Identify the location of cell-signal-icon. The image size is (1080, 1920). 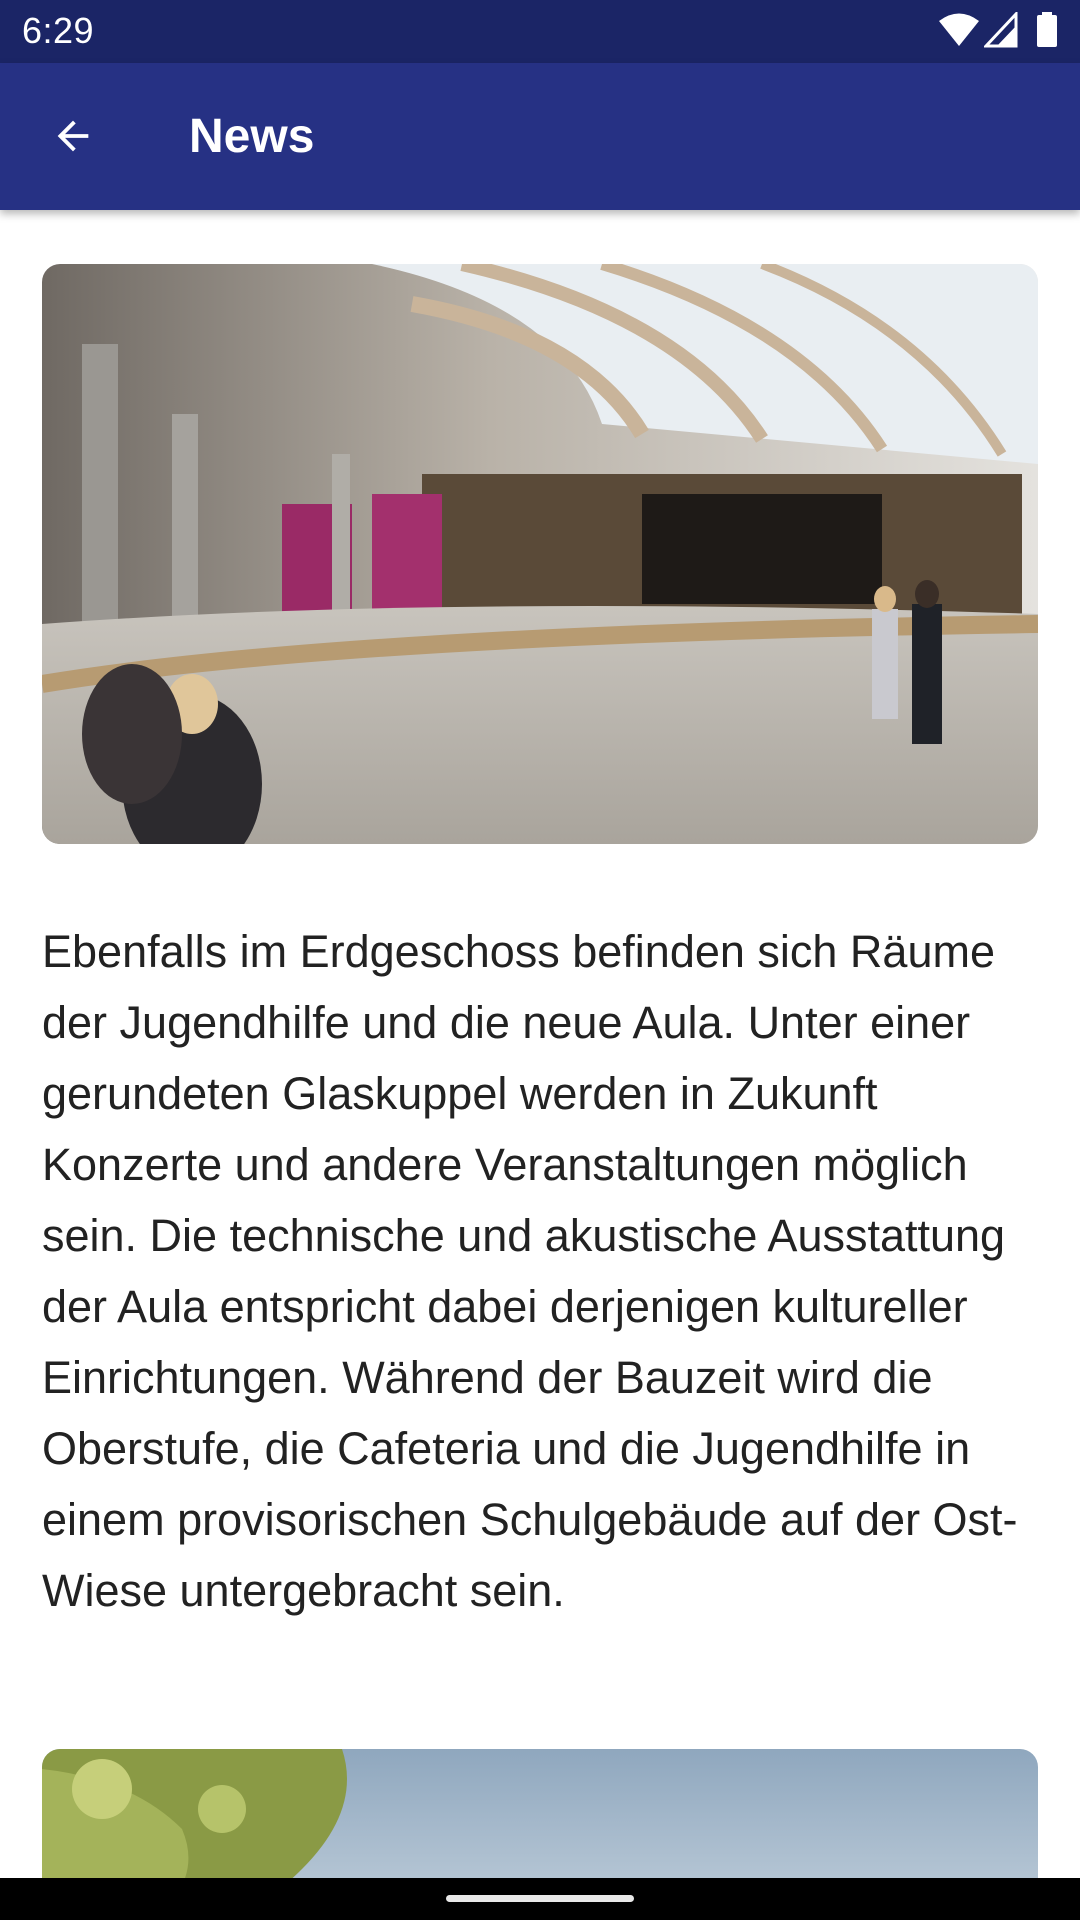
(1001, 30).